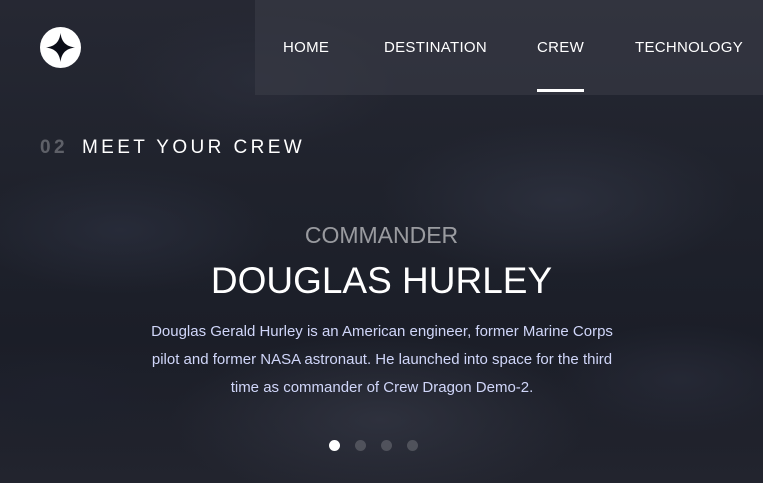 The height and width of the screenshot is (483, 763). I want to click on logo, so click(60, 47).